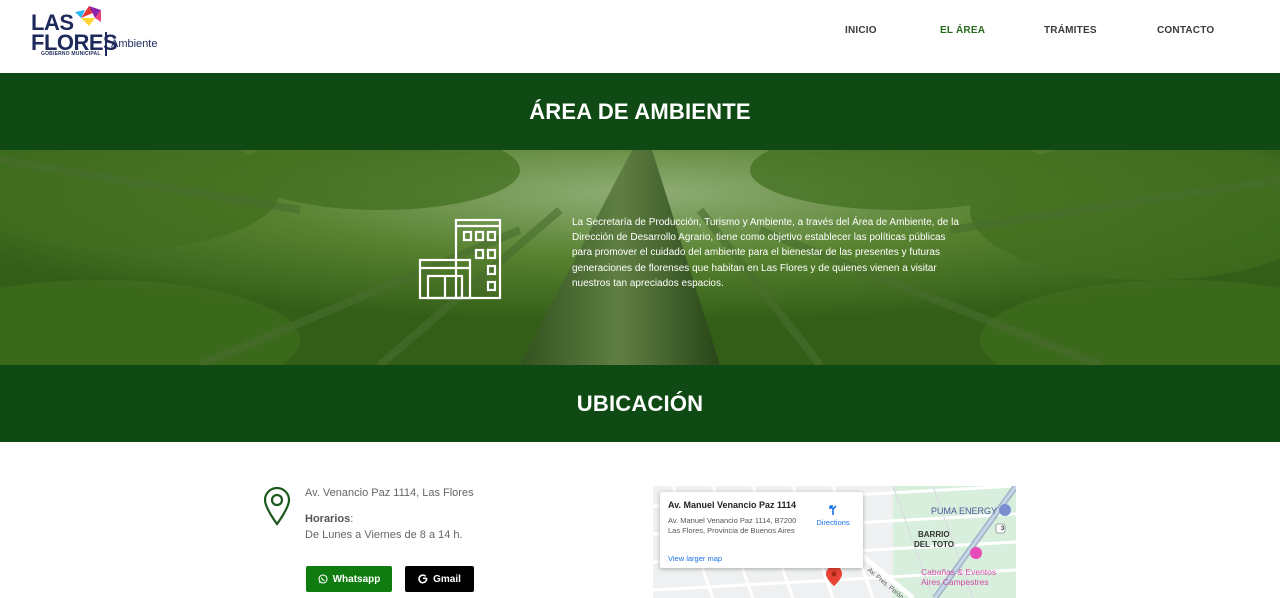  I want to click on location-title-band: UBICACIÓN, so click(640, 403).